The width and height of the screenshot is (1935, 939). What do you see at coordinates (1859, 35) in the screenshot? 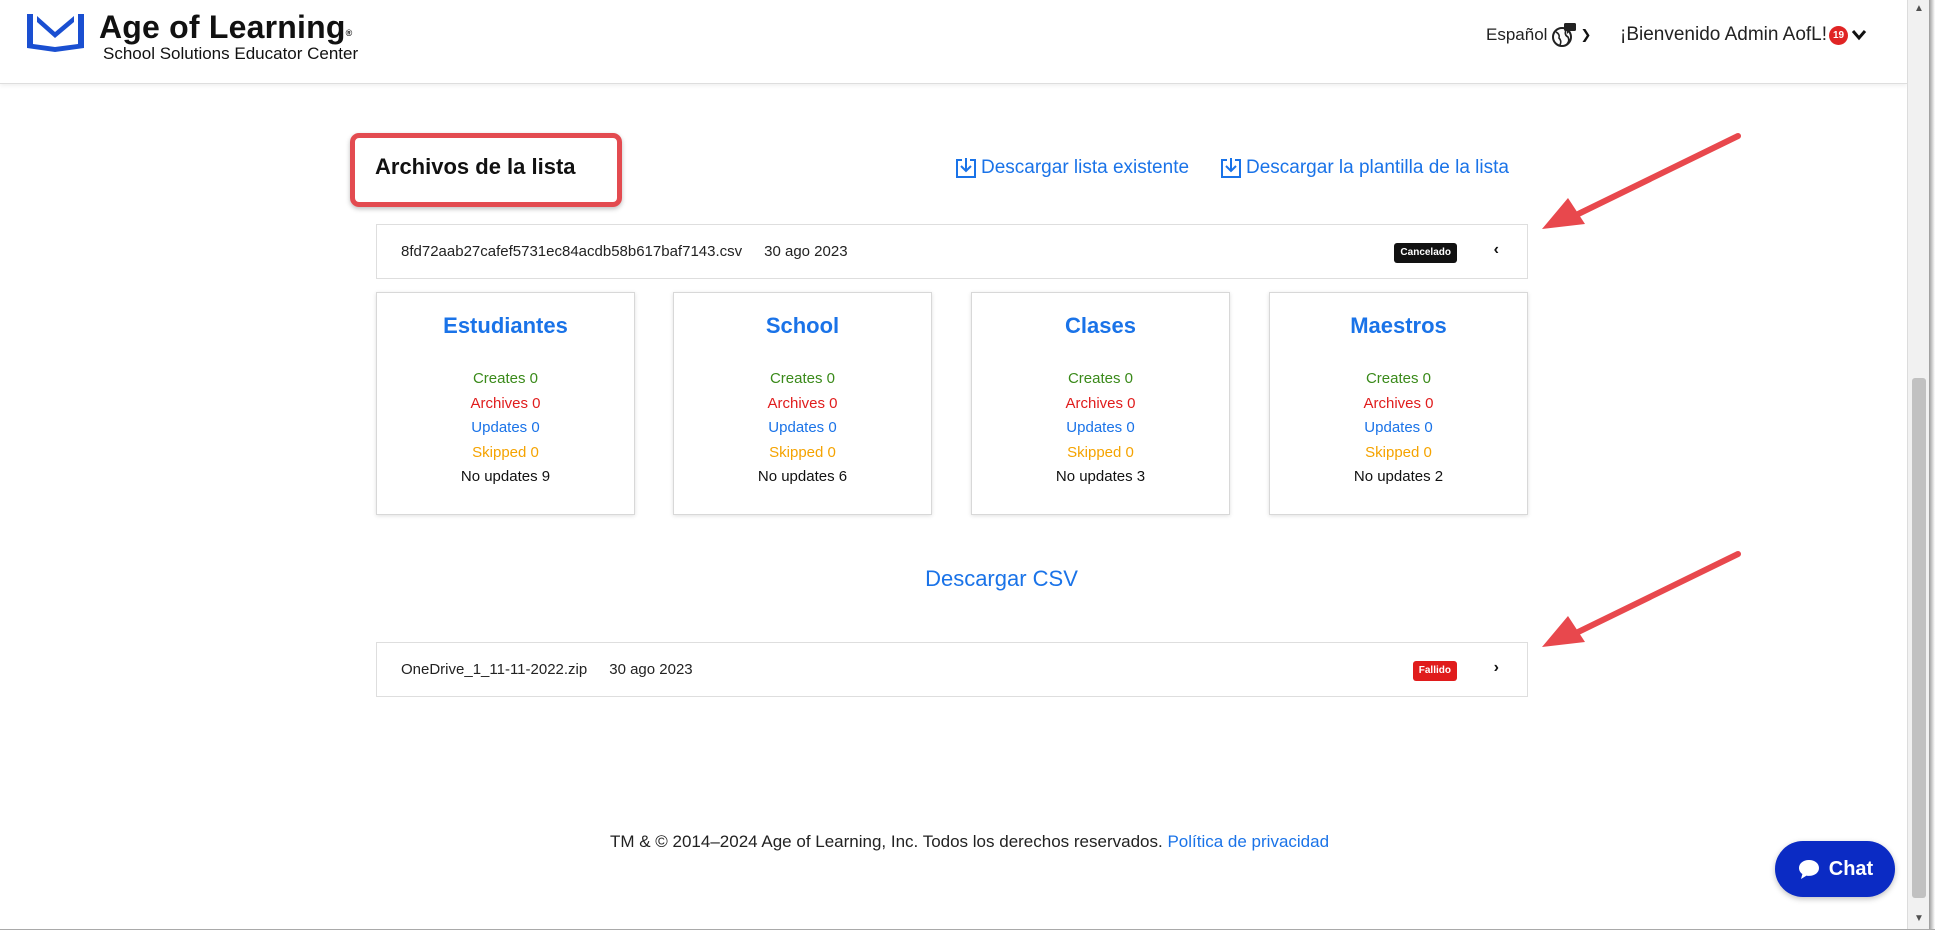
I see `chevron-down-icon` at bounding box center [1859, 35].